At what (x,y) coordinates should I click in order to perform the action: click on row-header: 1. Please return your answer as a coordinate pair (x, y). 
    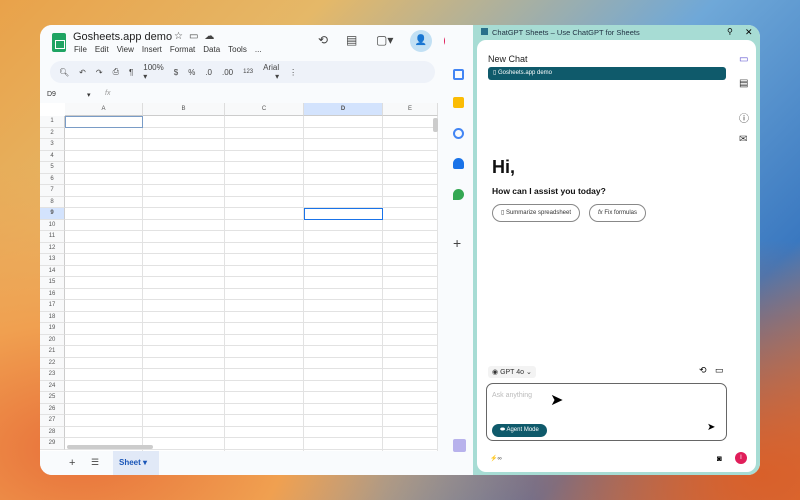
    Looking at the image, I should click on (52, 122).